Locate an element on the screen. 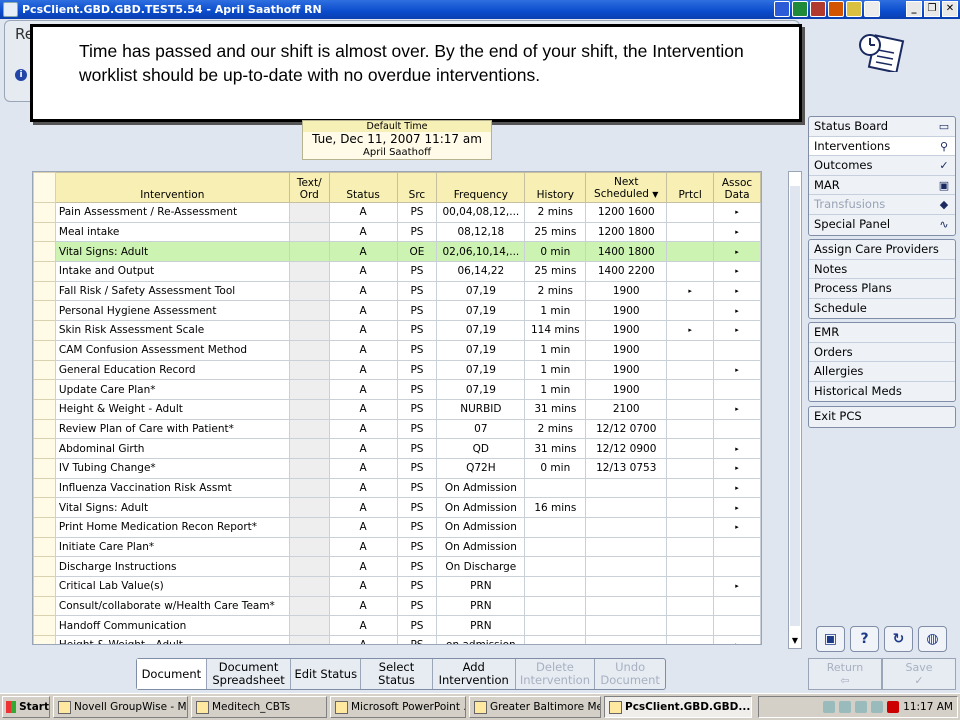 This screenshot has width=960, height=720. cell-src: OE is located at coordinates (417, 252).